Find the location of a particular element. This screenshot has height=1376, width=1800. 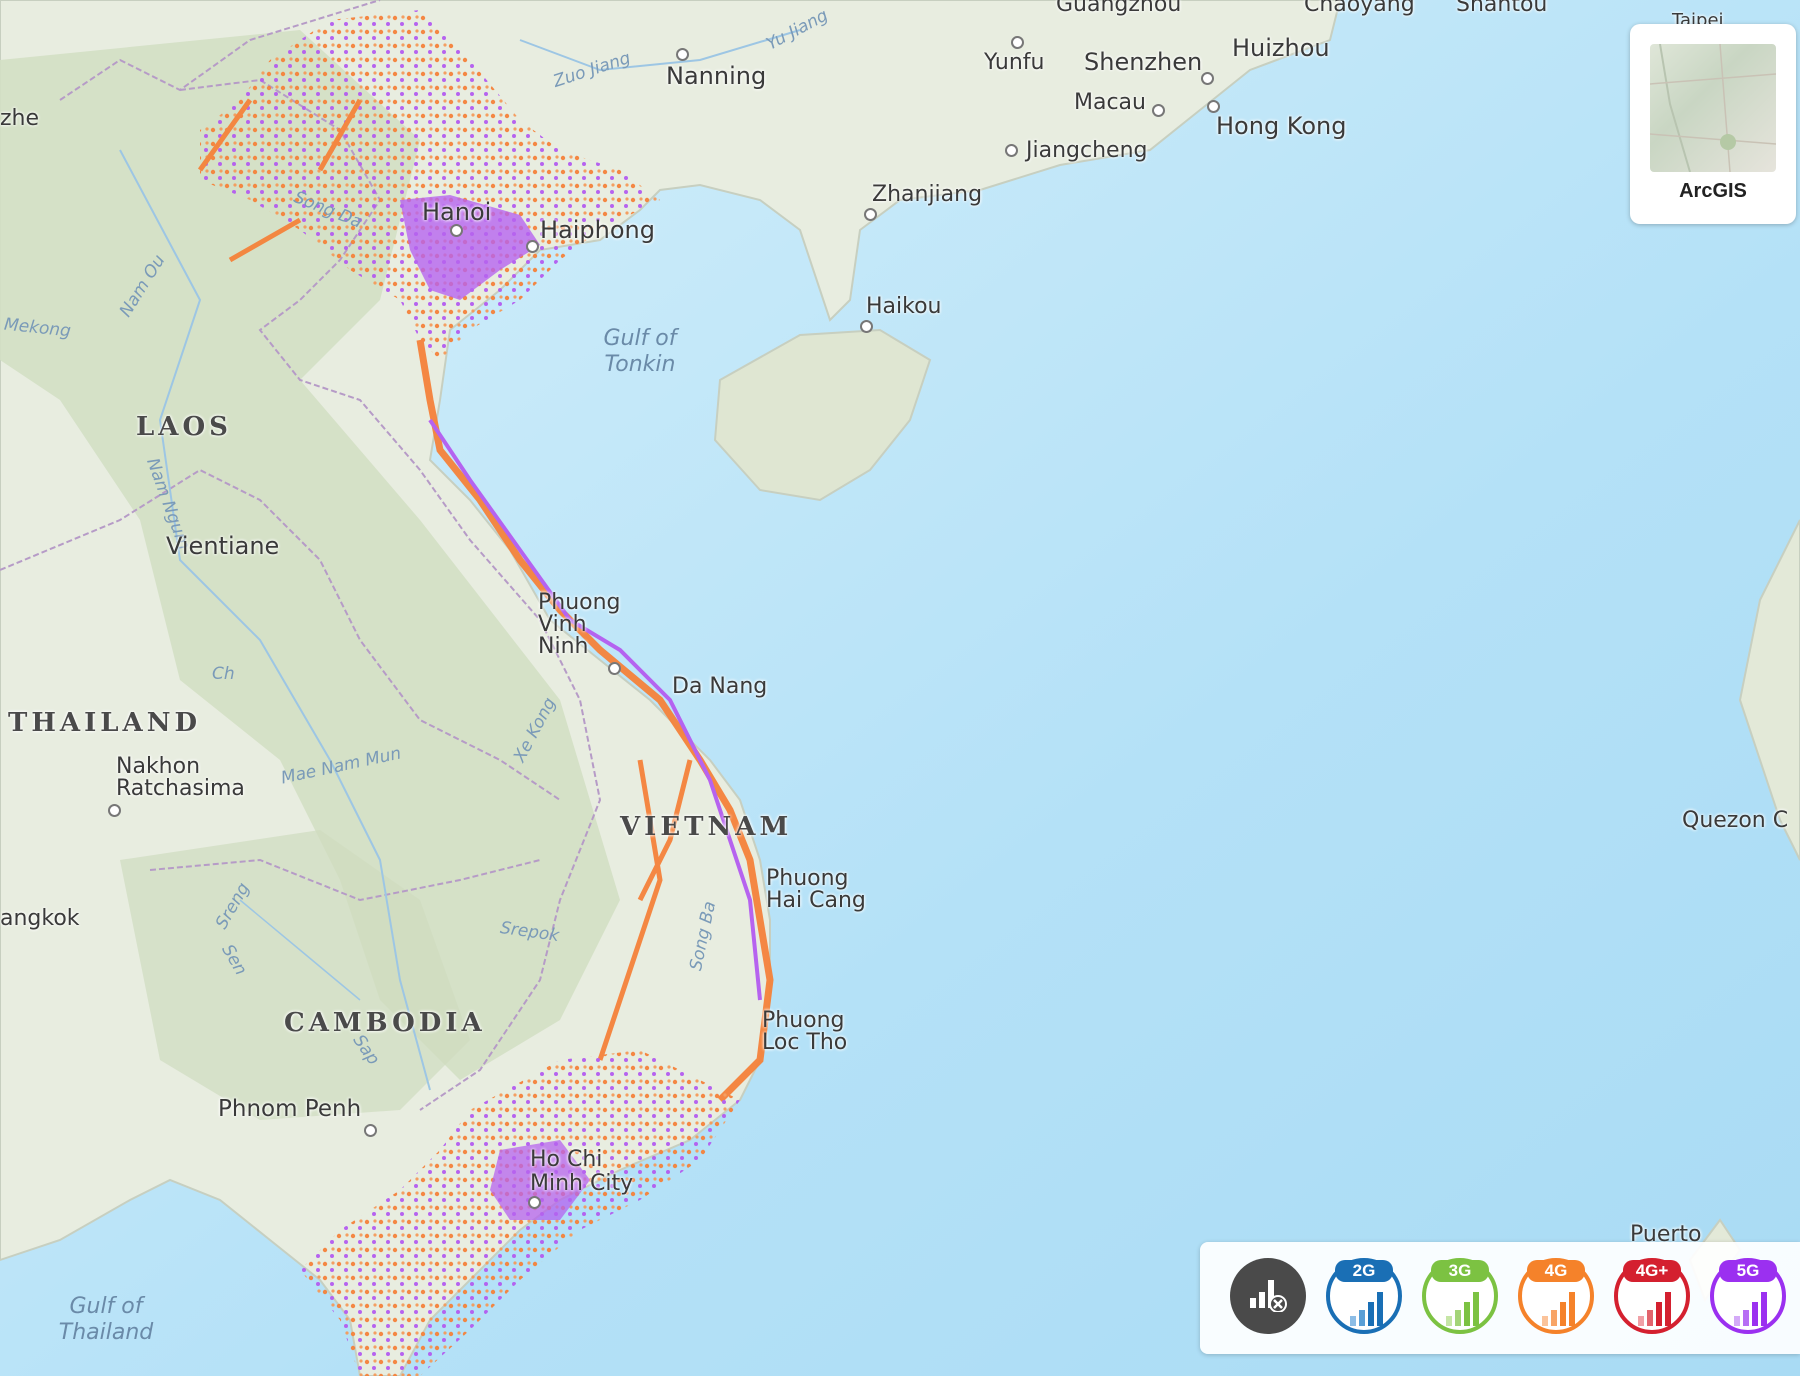

water-label-gulf-of-thailand: Gulf of Thailand is located at coordinates (106, 1319).